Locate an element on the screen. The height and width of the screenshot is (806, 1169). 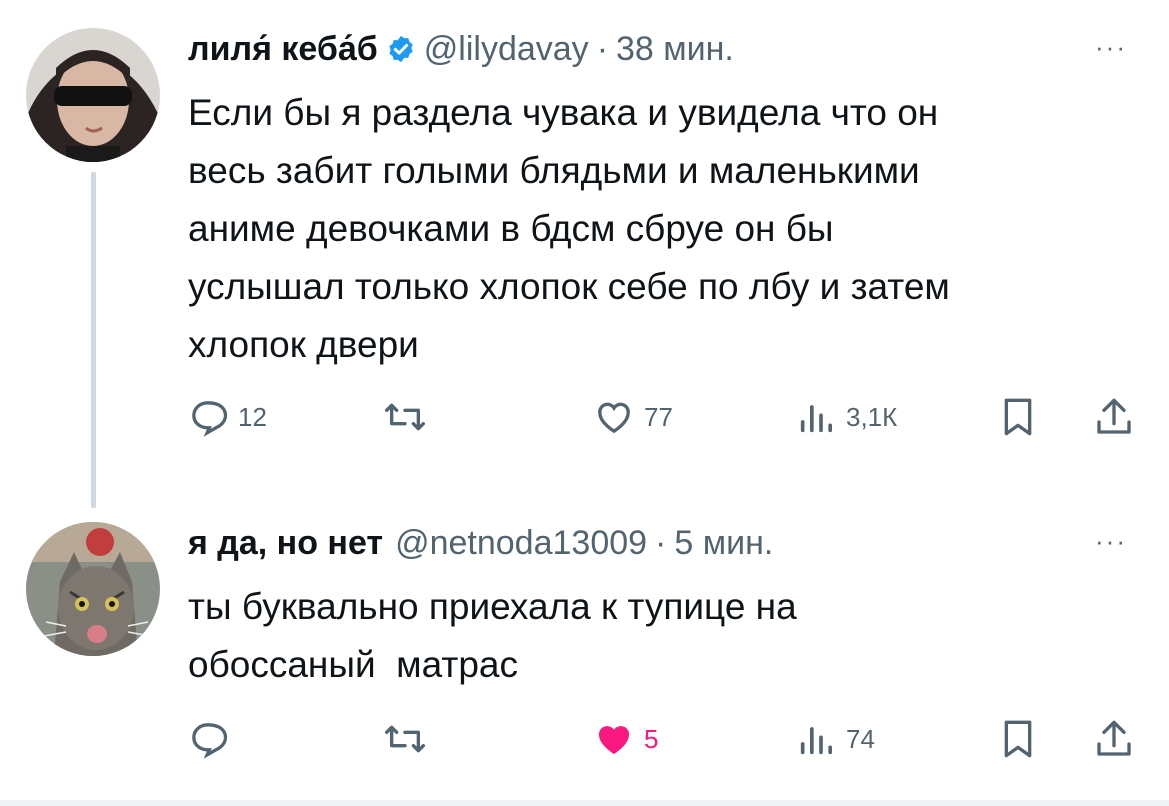
divider is located at coordinates (584, 803).